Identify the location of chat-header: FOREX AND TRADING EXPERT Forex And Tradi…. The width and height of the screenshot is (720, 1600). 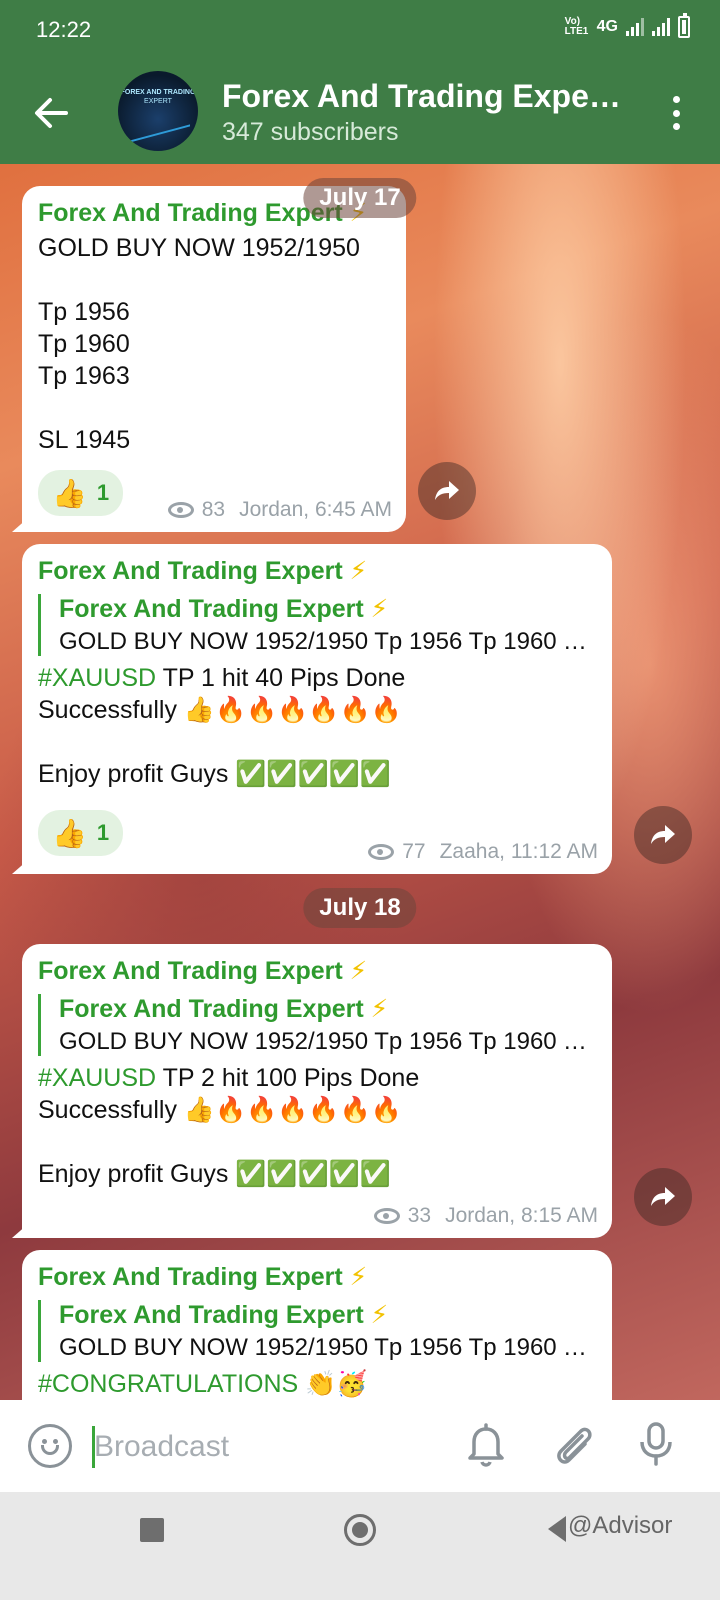
(360, 112).